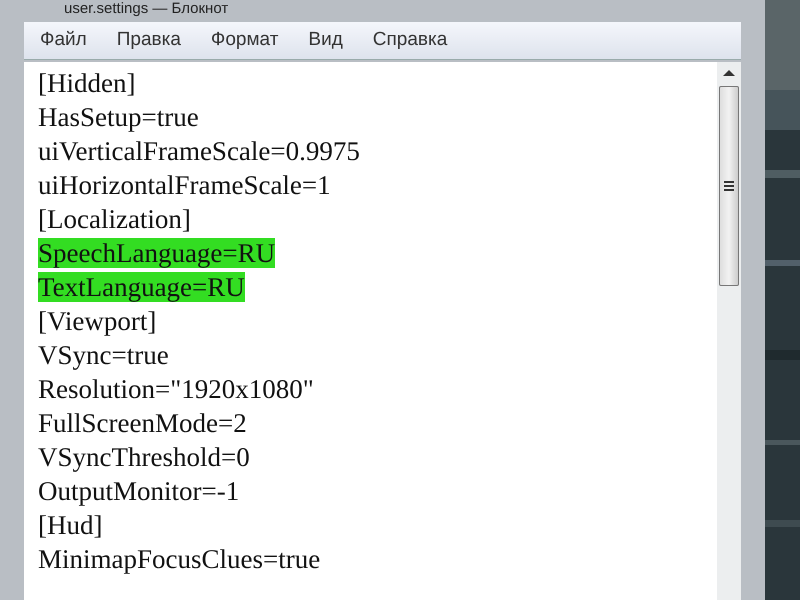 Image resolution: width=800 pixels, height=600 pixels. I want to click on text-line: HasSetup=true, so click(118, 117).